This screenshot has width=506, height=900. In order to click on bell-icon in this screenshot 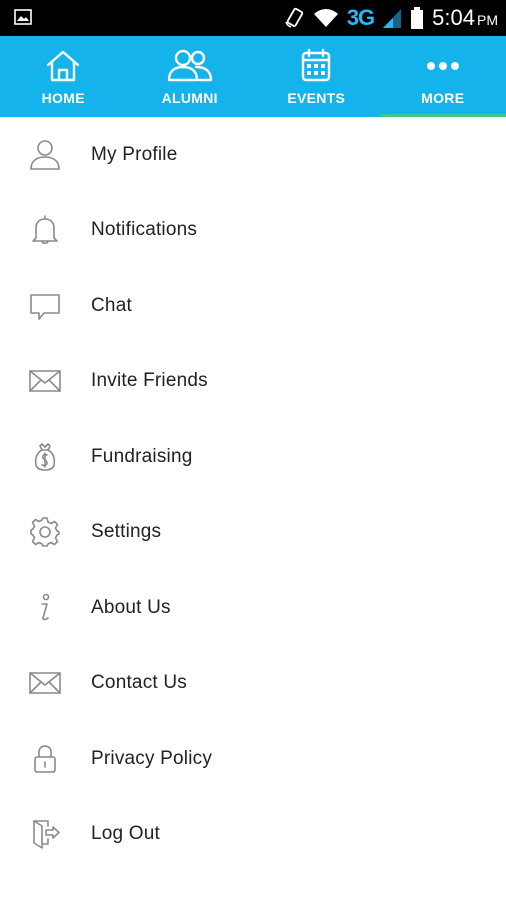, I will do `click(45, 230)`.